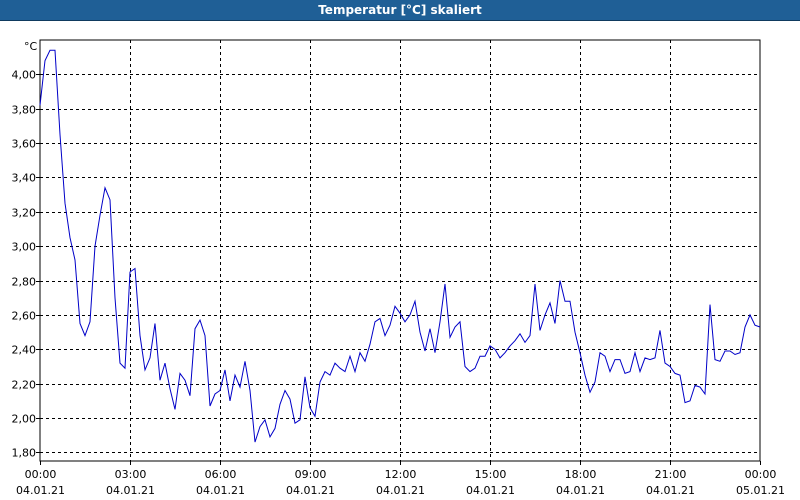  What do you see at coordinates (24, 178) in the screenshot?
I see `y-tick-label: 3,40` at bounding box center [24, 178].